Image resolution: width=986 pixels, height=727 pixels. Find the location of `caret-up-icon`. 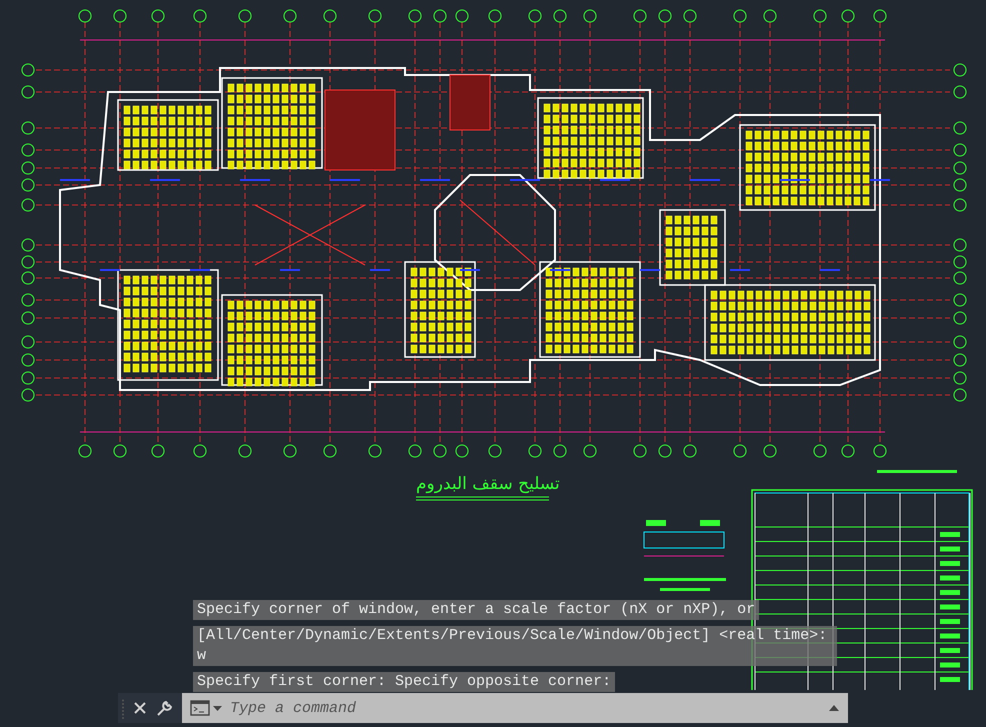

caret-up-icon is located at coordinates (834, 708).